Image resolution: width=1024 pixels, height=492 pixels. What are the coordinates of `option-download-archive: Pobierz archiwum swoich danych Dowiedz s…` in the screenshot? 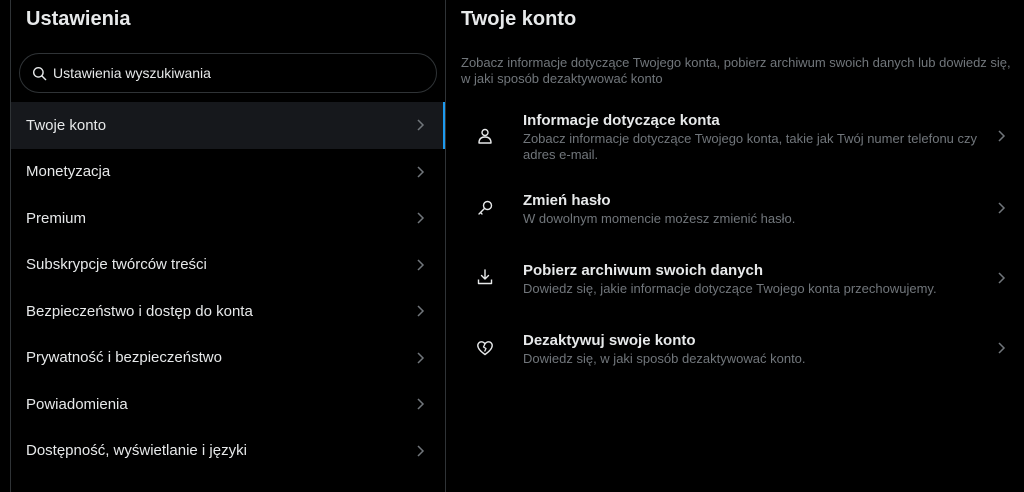 It's located at (735, 288).